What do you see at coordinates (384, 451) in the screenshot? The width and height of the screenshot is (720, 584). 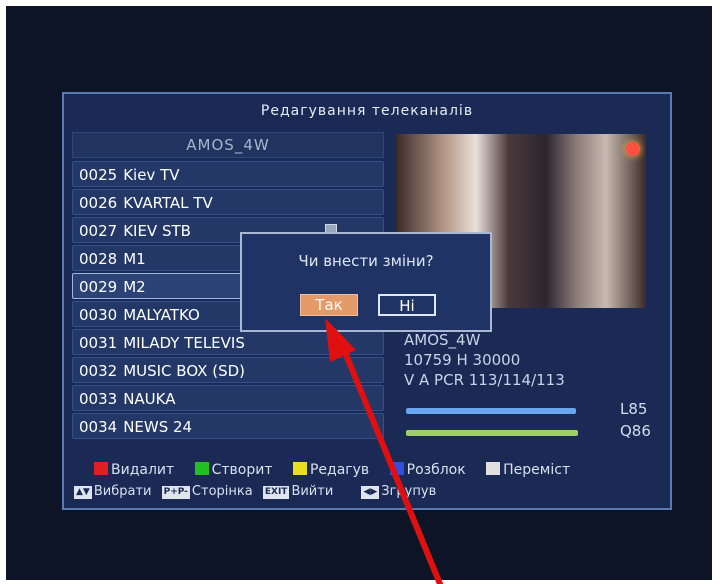 I see `pointer-arrow-icon` at bounding box center [384, 451].